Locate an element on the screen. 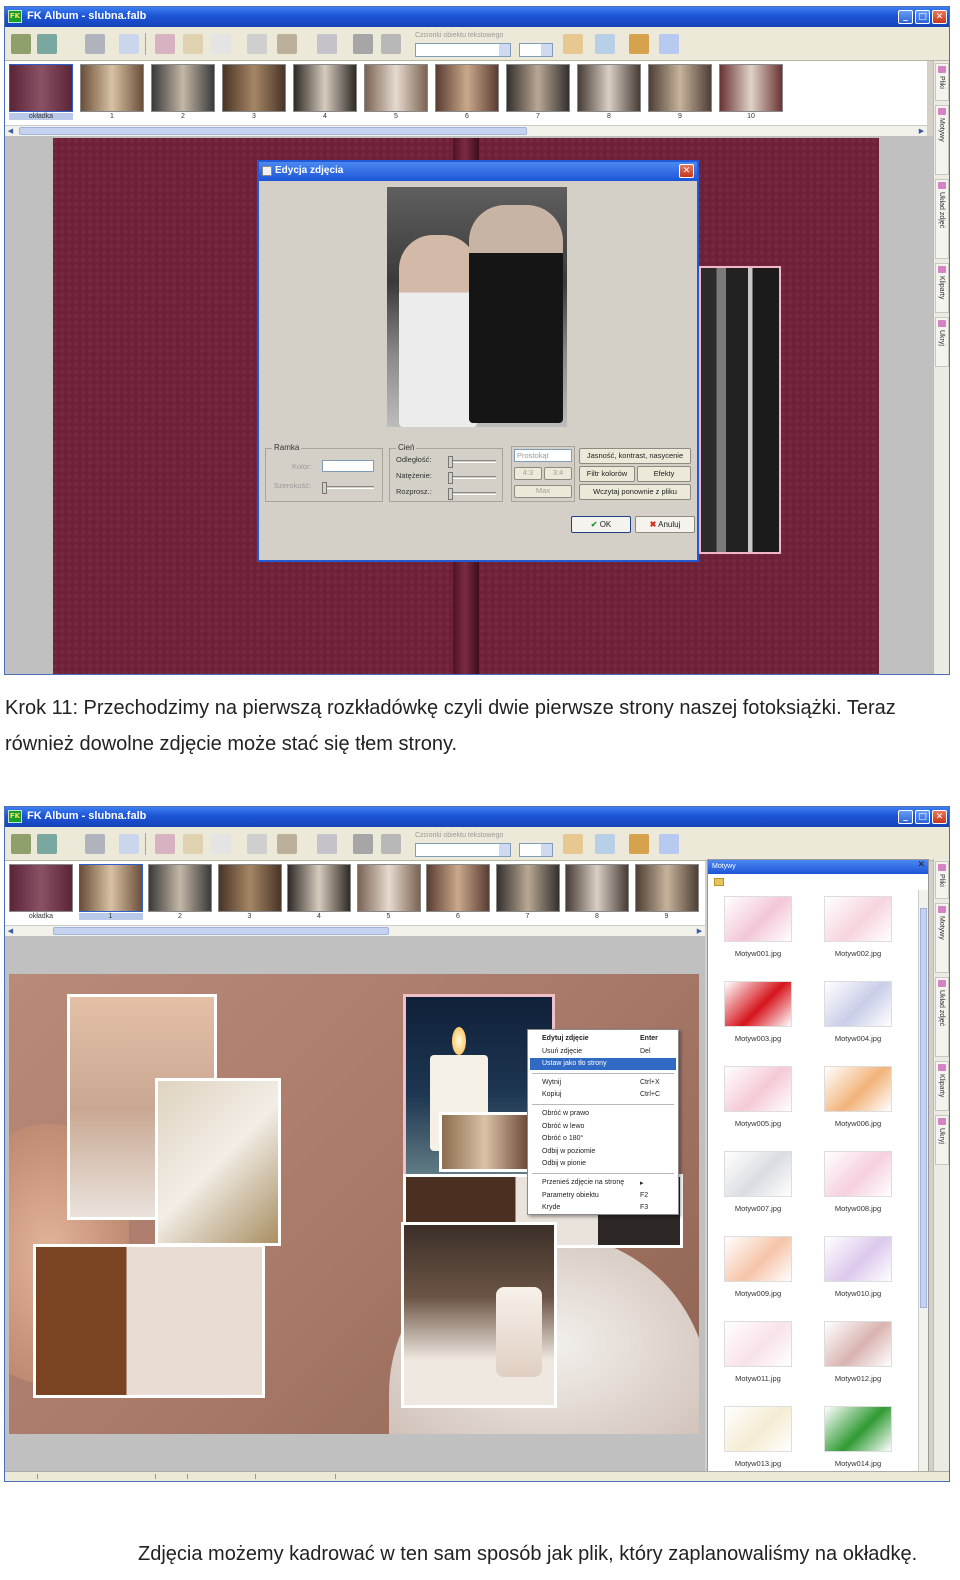  size-combo is located at coordinates (536, 50).